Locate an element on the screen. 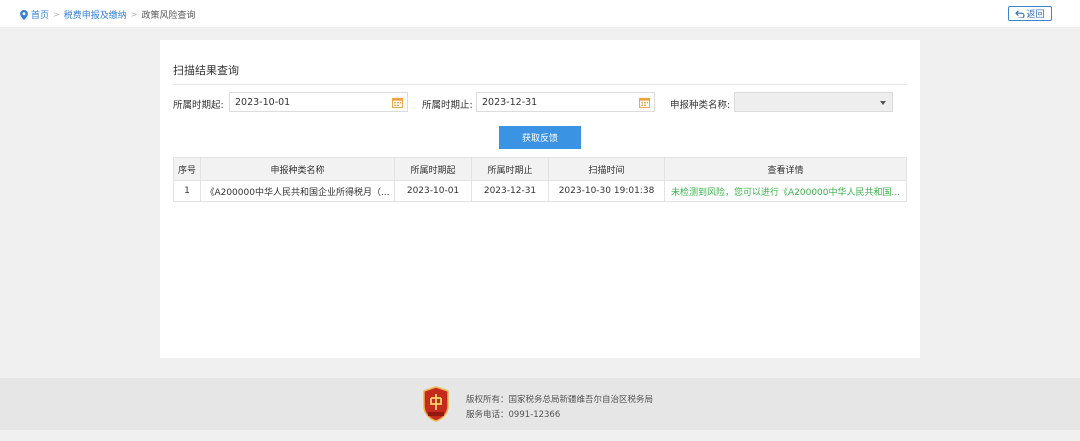 This screenshot has width=1080, height=441. start-period-label: 所属时期起: is located at coordinates (198, 105).